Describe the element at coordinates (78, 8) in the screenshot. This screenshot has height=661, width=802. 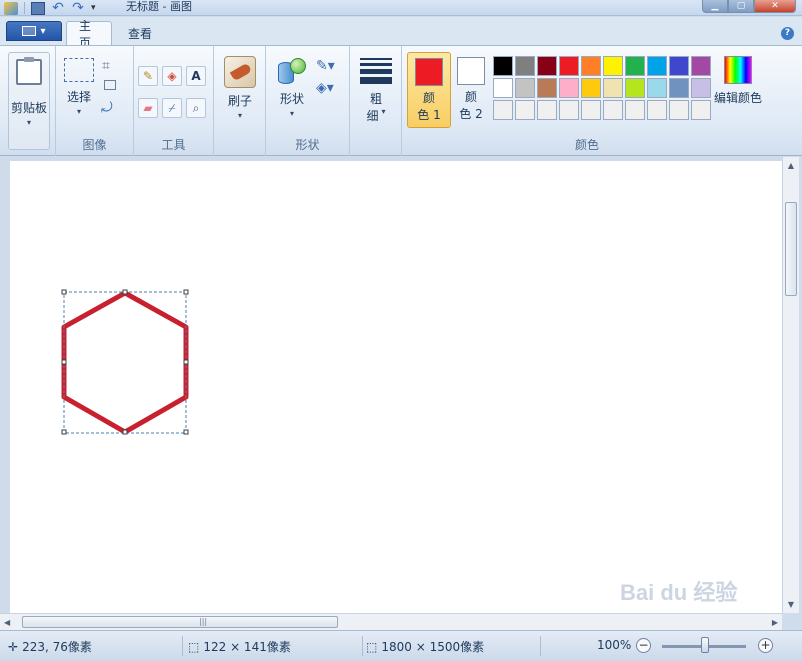
I see `redo-icon: ↷` at that location.